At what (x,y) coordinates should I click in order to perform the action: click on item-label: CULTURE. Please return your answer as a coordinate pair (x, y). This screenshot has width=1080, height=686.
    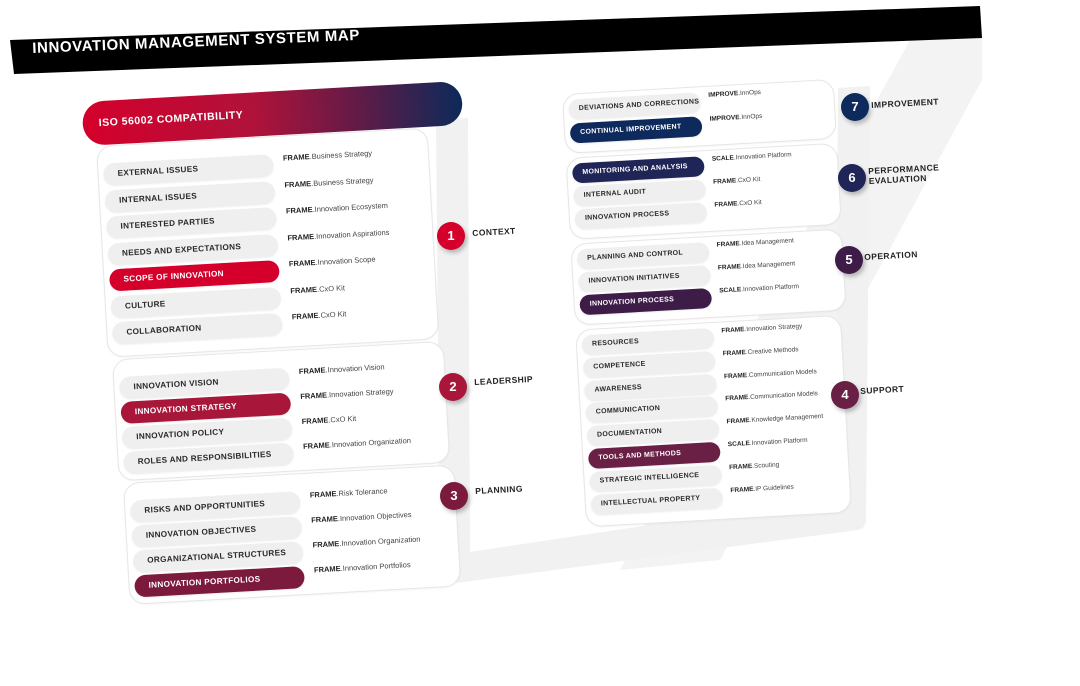
    Looking at the image, I should click on (145, 304).